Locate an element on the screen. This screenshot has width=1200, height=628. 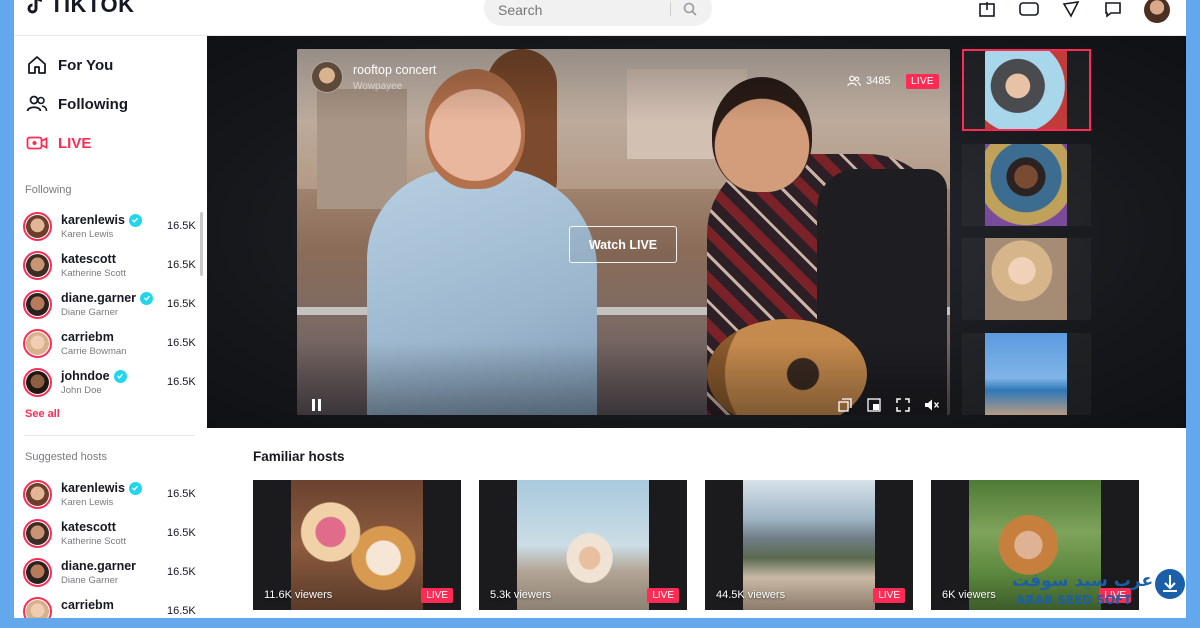
nav-for-you: For You is located at coordinates (69, 65).